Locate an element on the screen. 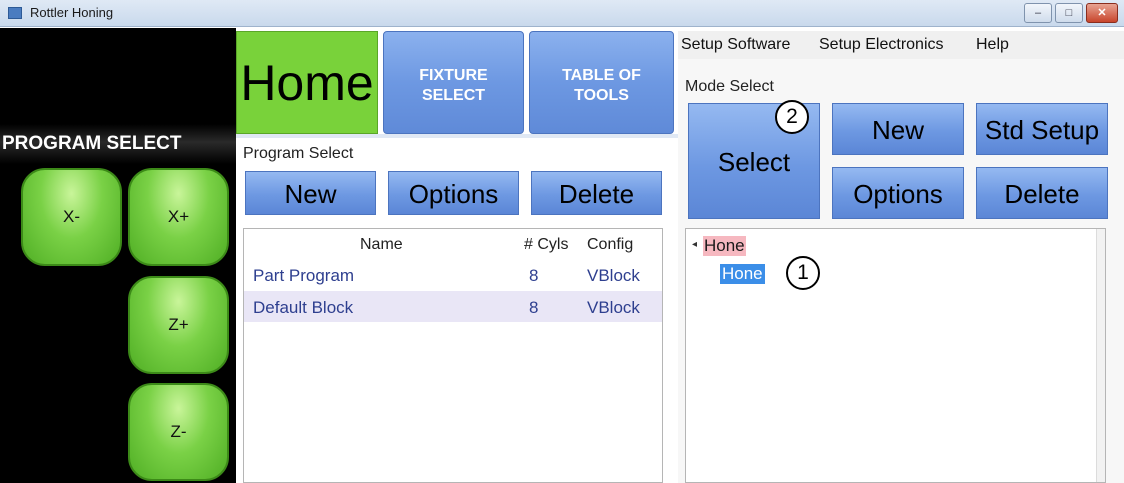 This screenshot has height=483, width=1124. menu-help: Help is located at coordinates (992, 45).